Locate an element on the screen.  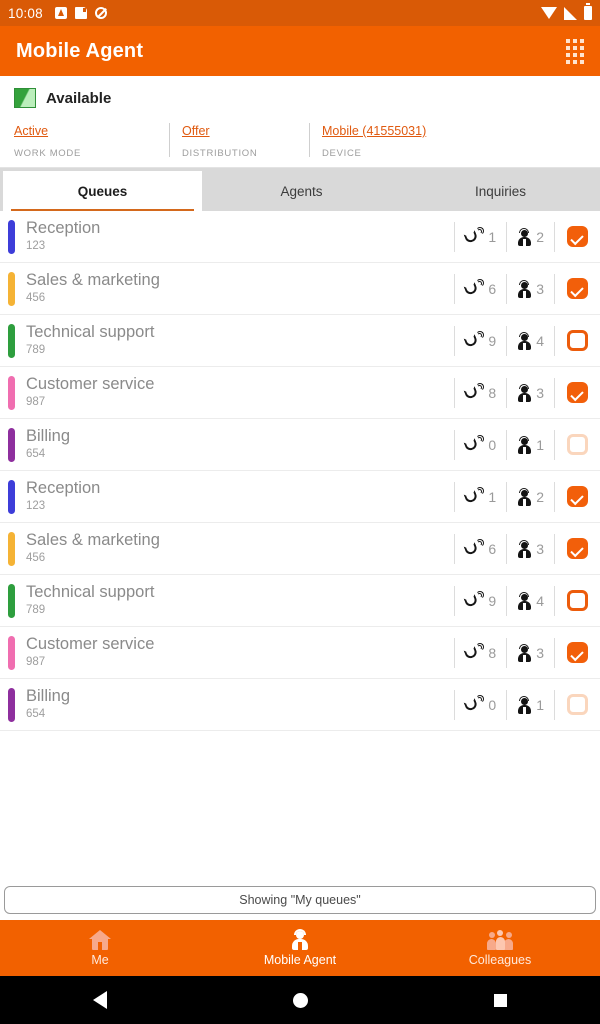
waiting-calls-metric: 9 is located at coordinates (480, 340).